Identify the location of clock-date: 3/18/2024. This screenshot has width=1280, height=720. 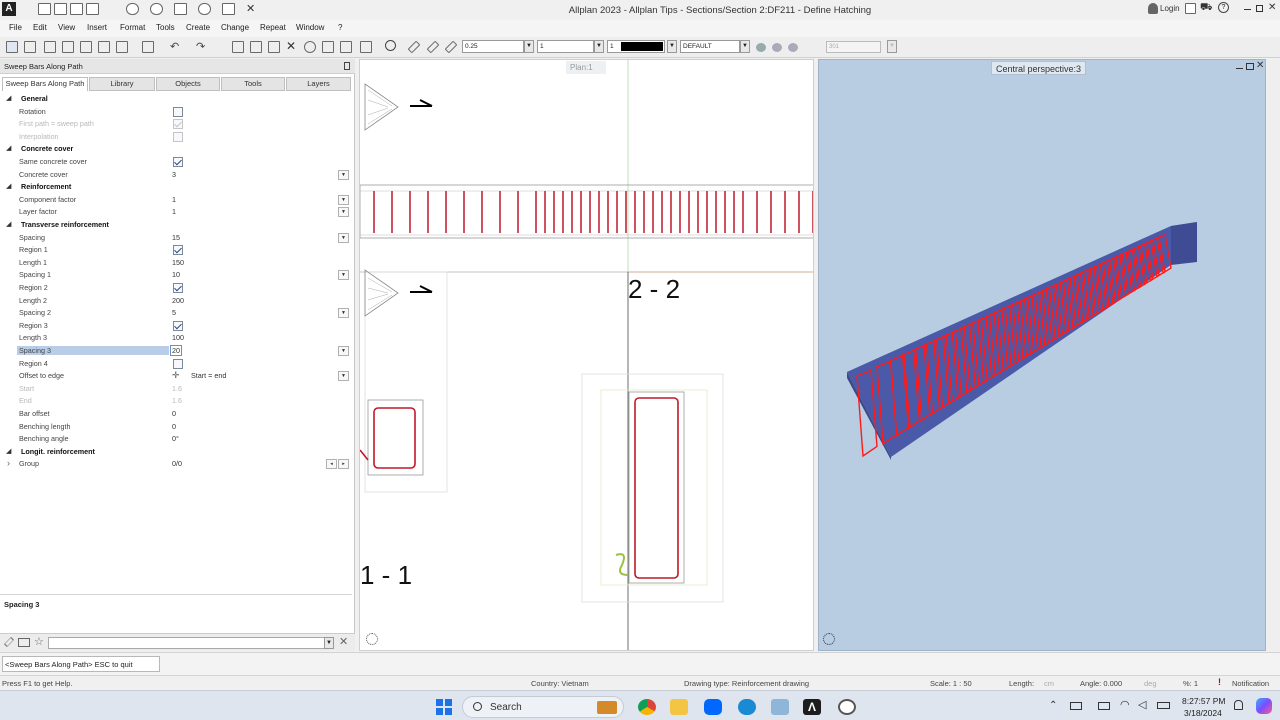
(1203, 713).